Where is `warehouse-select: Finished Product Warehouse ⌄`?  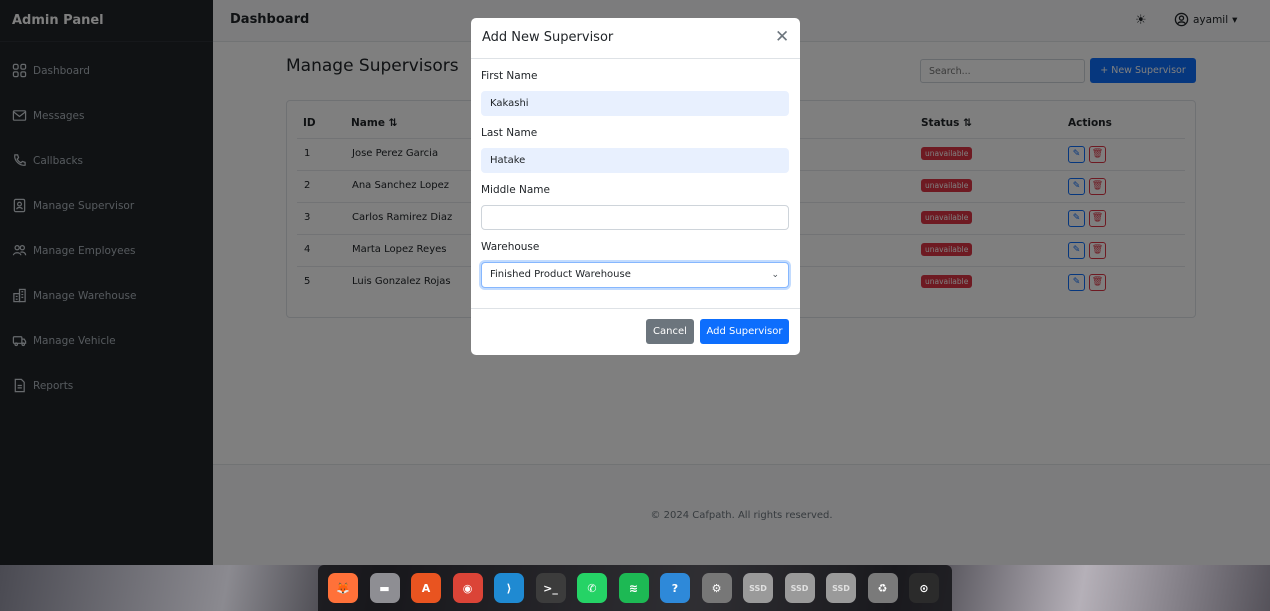
warehouse-select: Finished Product Warehouse ⌄ is located at coordinates (635, 275).